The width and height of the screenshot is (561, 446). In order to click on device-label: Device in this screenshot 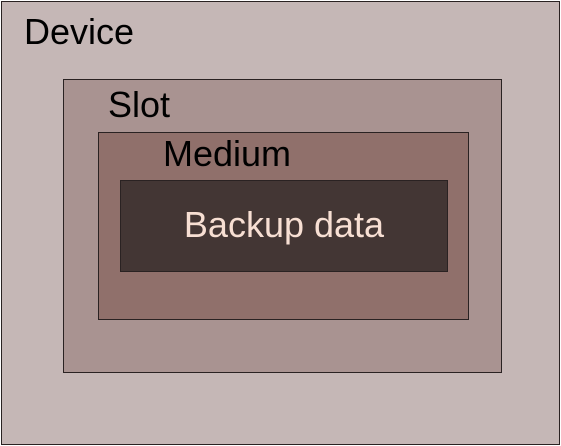, I will do `click(79, 31)`.